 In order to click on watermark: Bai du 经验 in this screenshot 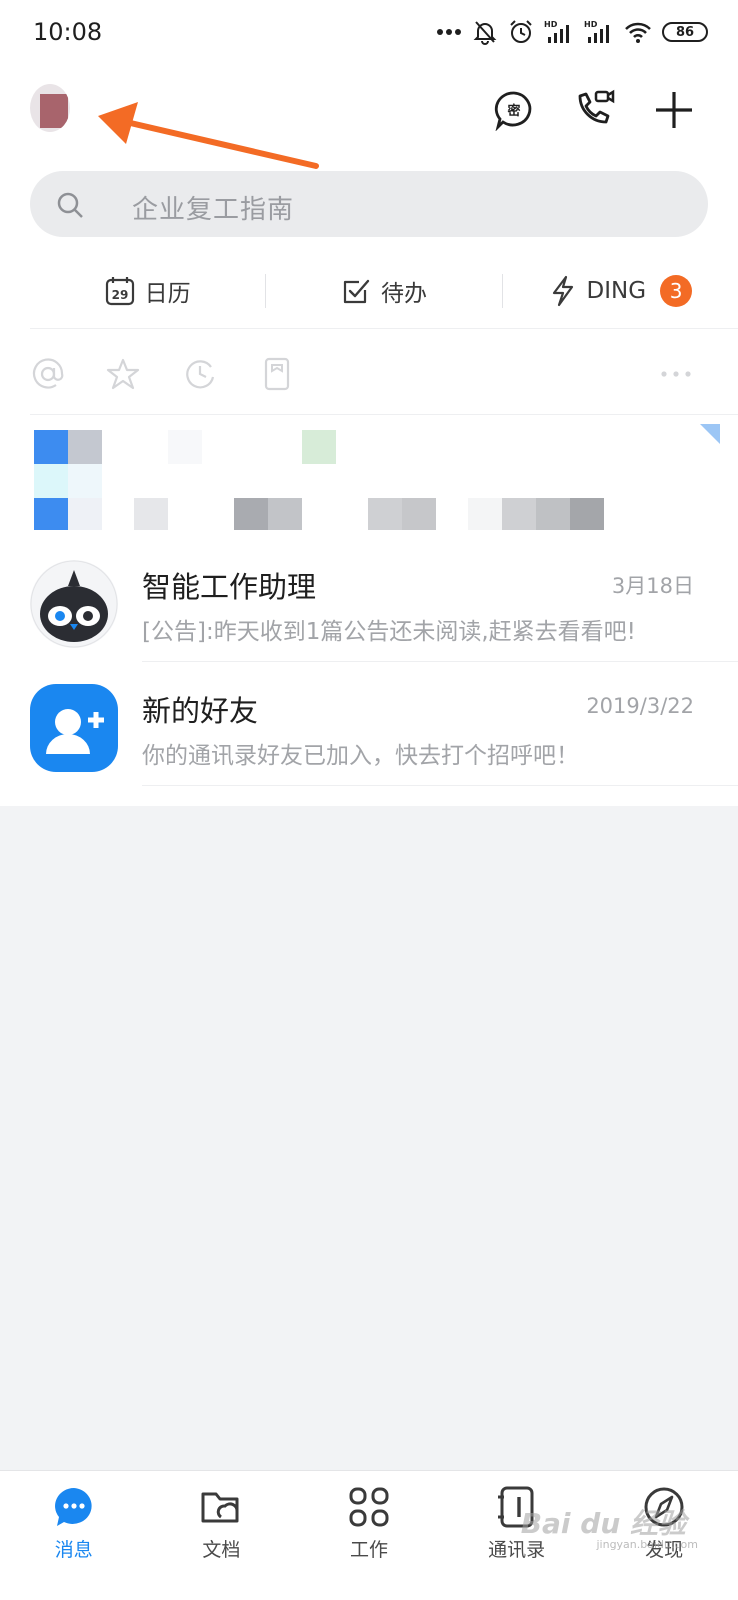, I will do `click(603, 1523)`.